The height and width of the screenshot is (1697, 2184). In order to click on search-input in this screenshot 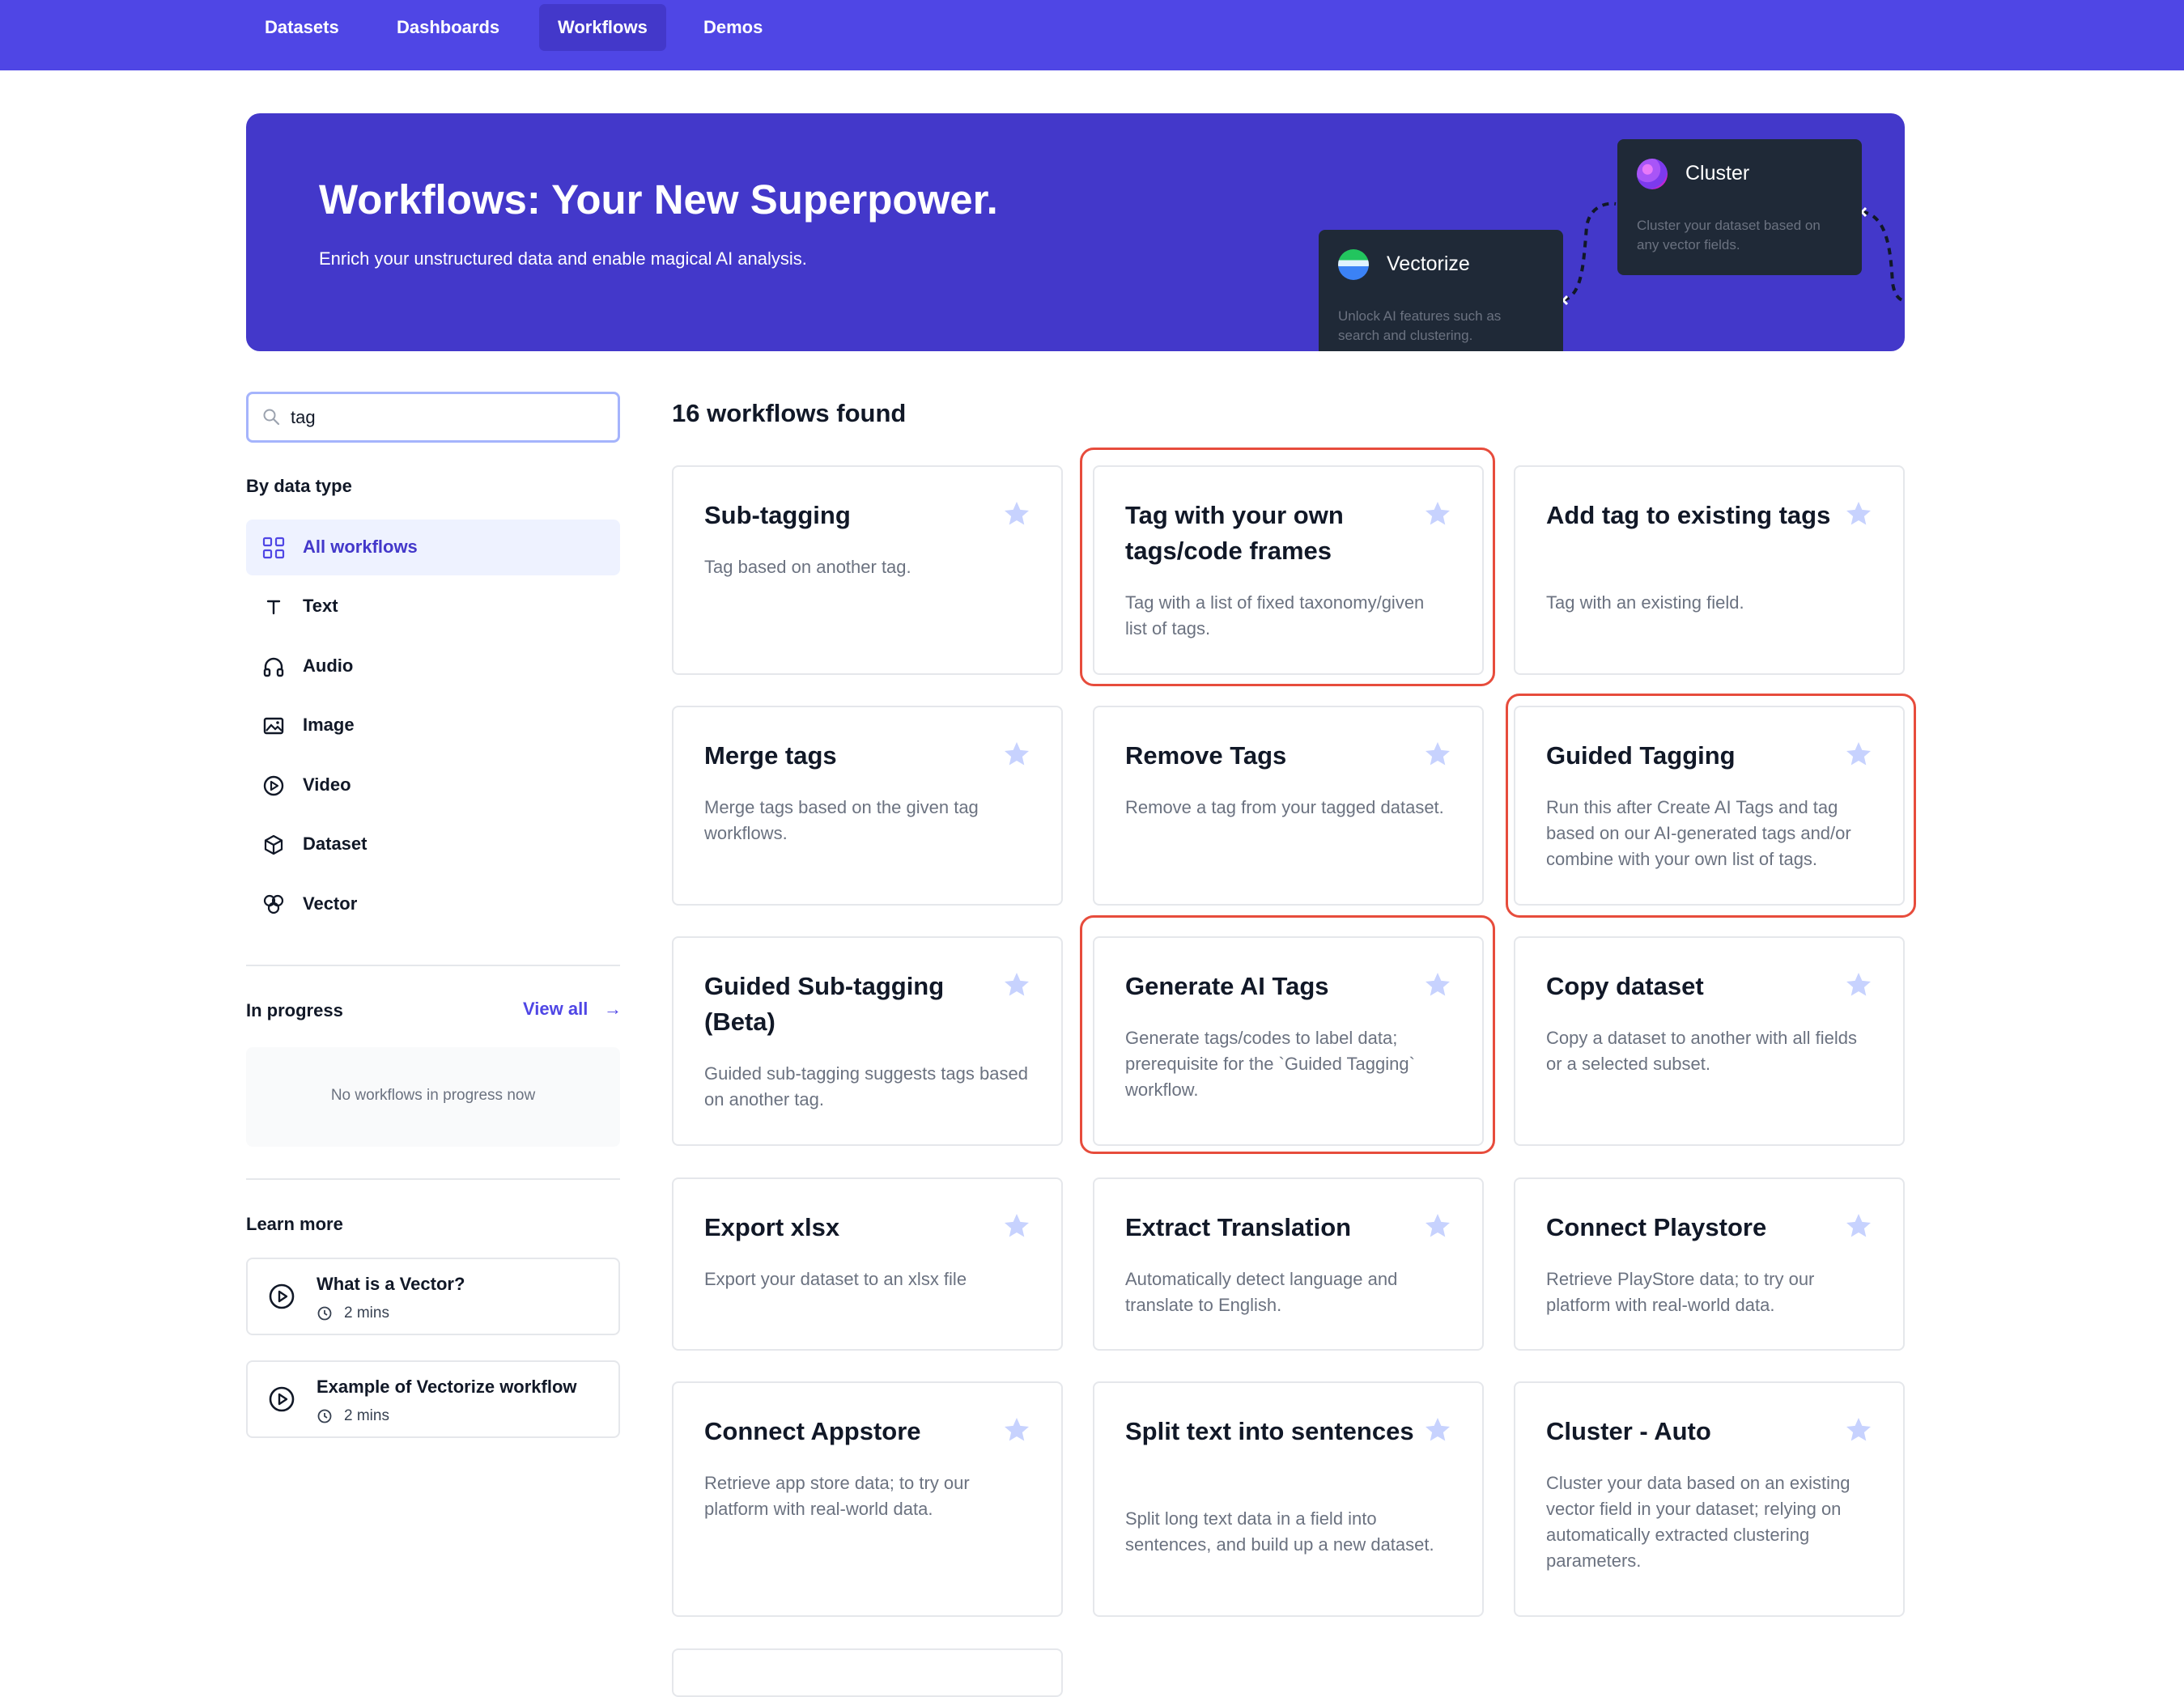, I will do `click(443, 417)`.